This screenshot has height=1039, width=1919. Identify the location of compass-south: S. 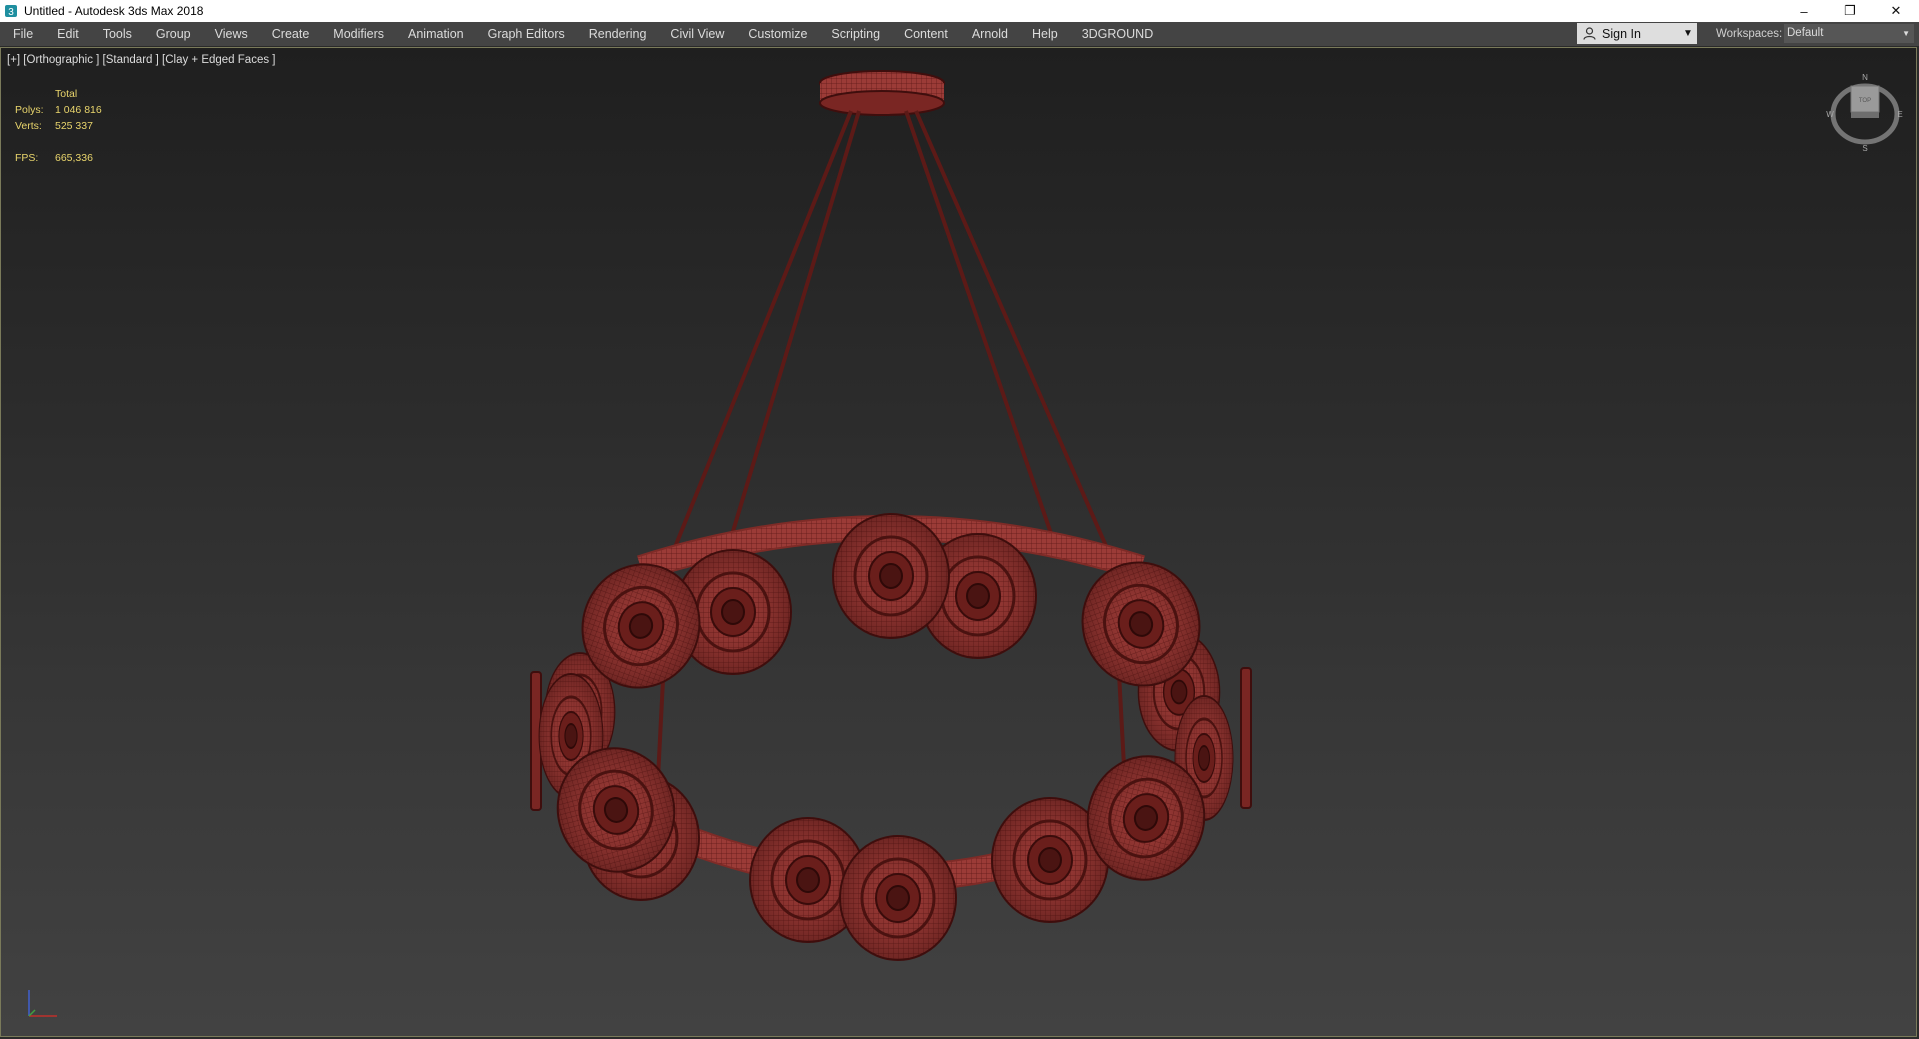
(1864, 148).